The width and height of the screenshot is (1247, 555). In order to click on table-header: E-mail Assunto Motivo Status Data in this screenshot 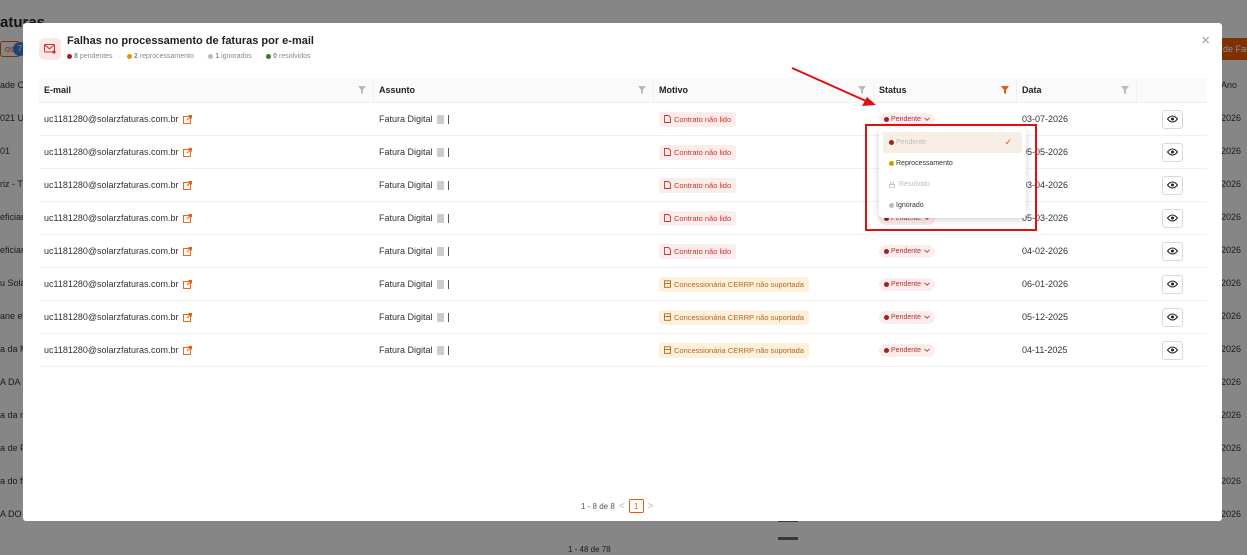, I will do `click(623, 90)`.